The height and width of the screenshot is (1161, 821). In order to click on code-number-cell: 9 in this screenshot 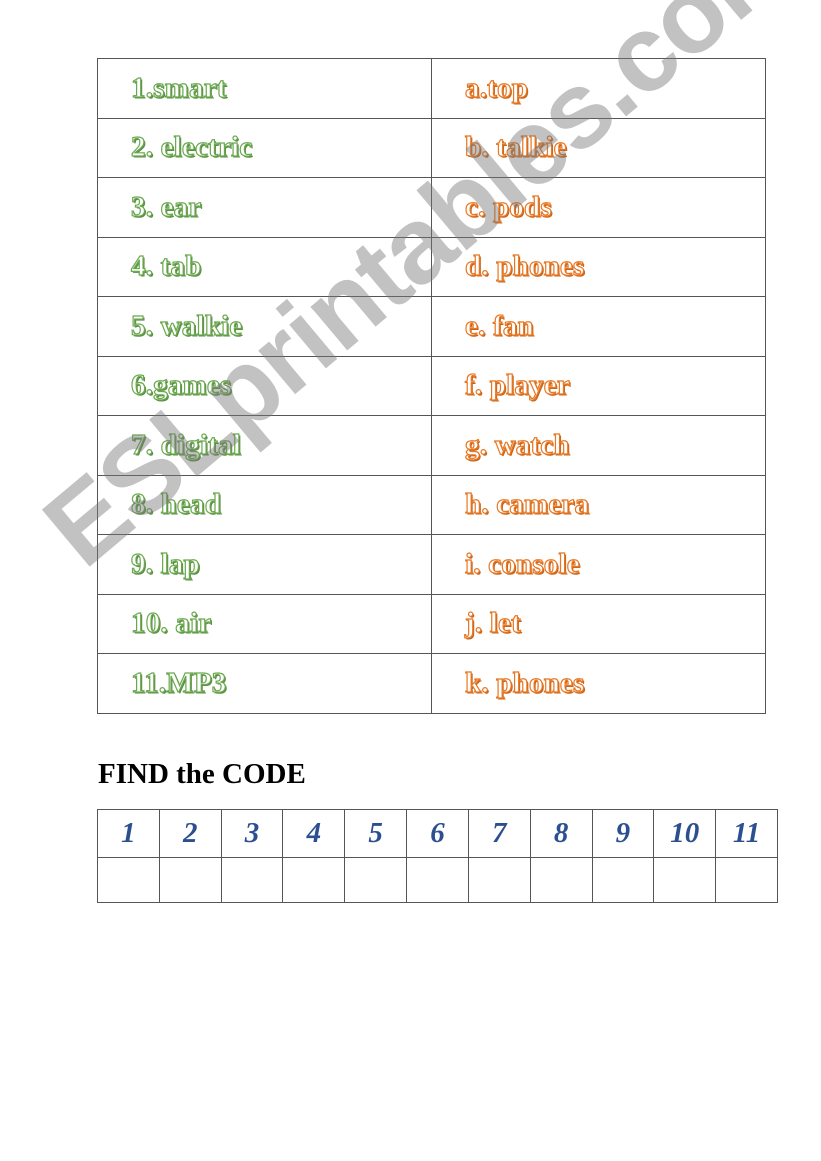, I will do `click(623, 833)`.